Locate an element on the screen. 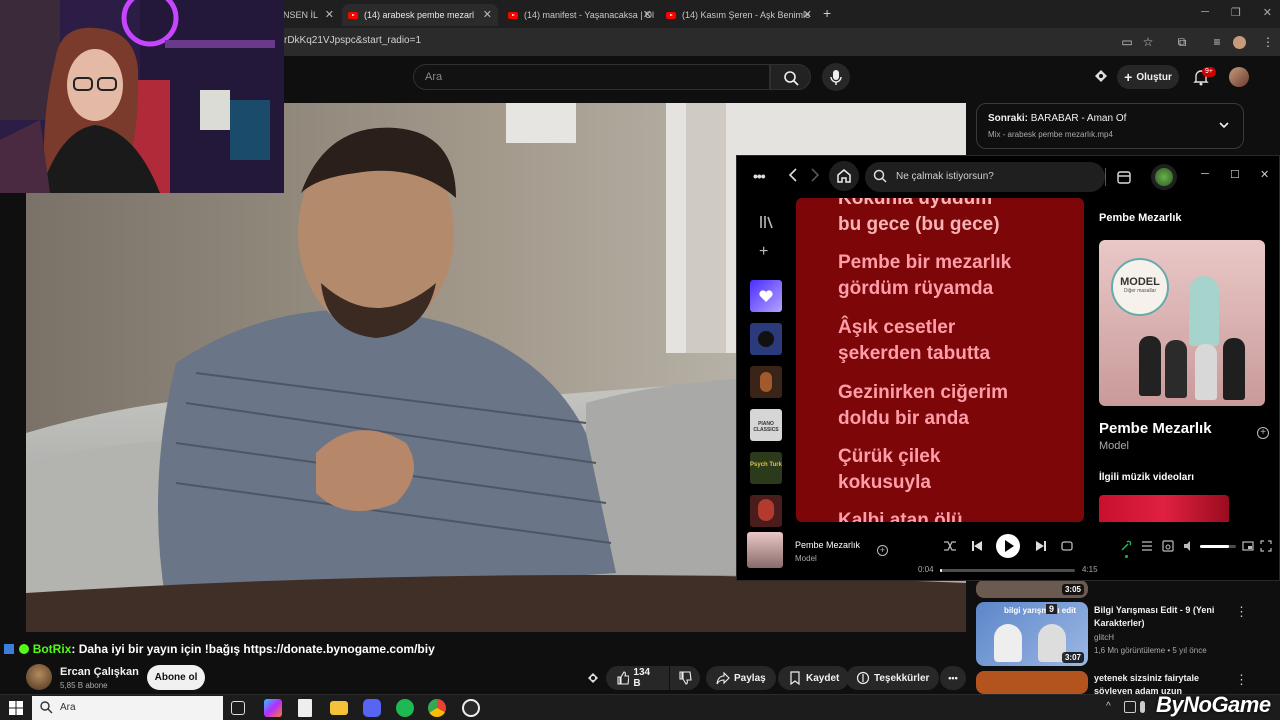  connect-device-icon is located at coordinates (1168, 546).